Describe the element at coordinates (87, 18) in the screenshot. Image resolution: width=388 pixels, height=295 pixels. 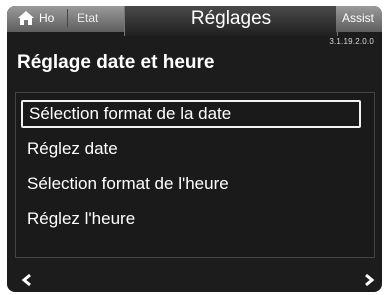
I see `tab-etat: Etat` at that location.